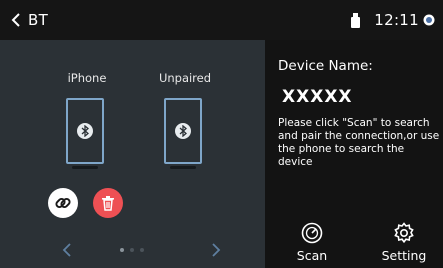  I want to click on device-name-label: Unpaired, so click(185, 78).